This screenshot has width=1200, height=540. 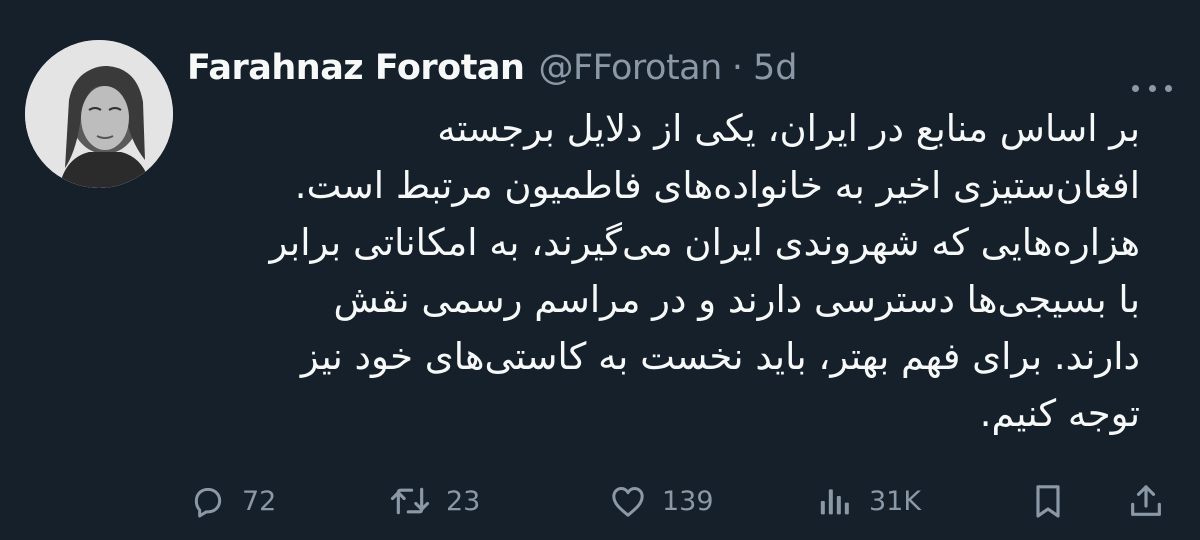 I want to click on author-handle: @FForotan, so click(x=630, y=68).